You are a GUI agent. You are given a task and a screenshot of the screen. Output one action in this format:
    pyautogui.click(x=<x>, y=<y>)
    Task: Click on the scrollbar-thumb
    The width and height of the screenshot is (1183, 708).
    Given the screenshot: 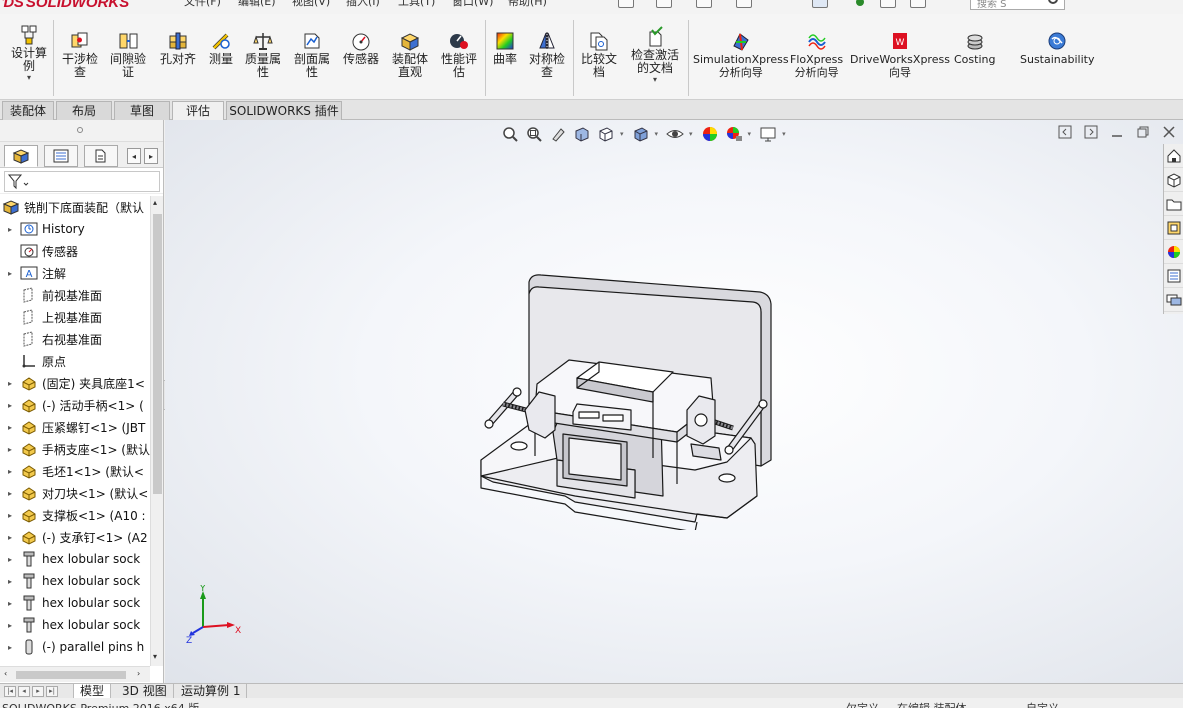 What is the action you would take?
    pyautogui.click(x=71, y=675)
    